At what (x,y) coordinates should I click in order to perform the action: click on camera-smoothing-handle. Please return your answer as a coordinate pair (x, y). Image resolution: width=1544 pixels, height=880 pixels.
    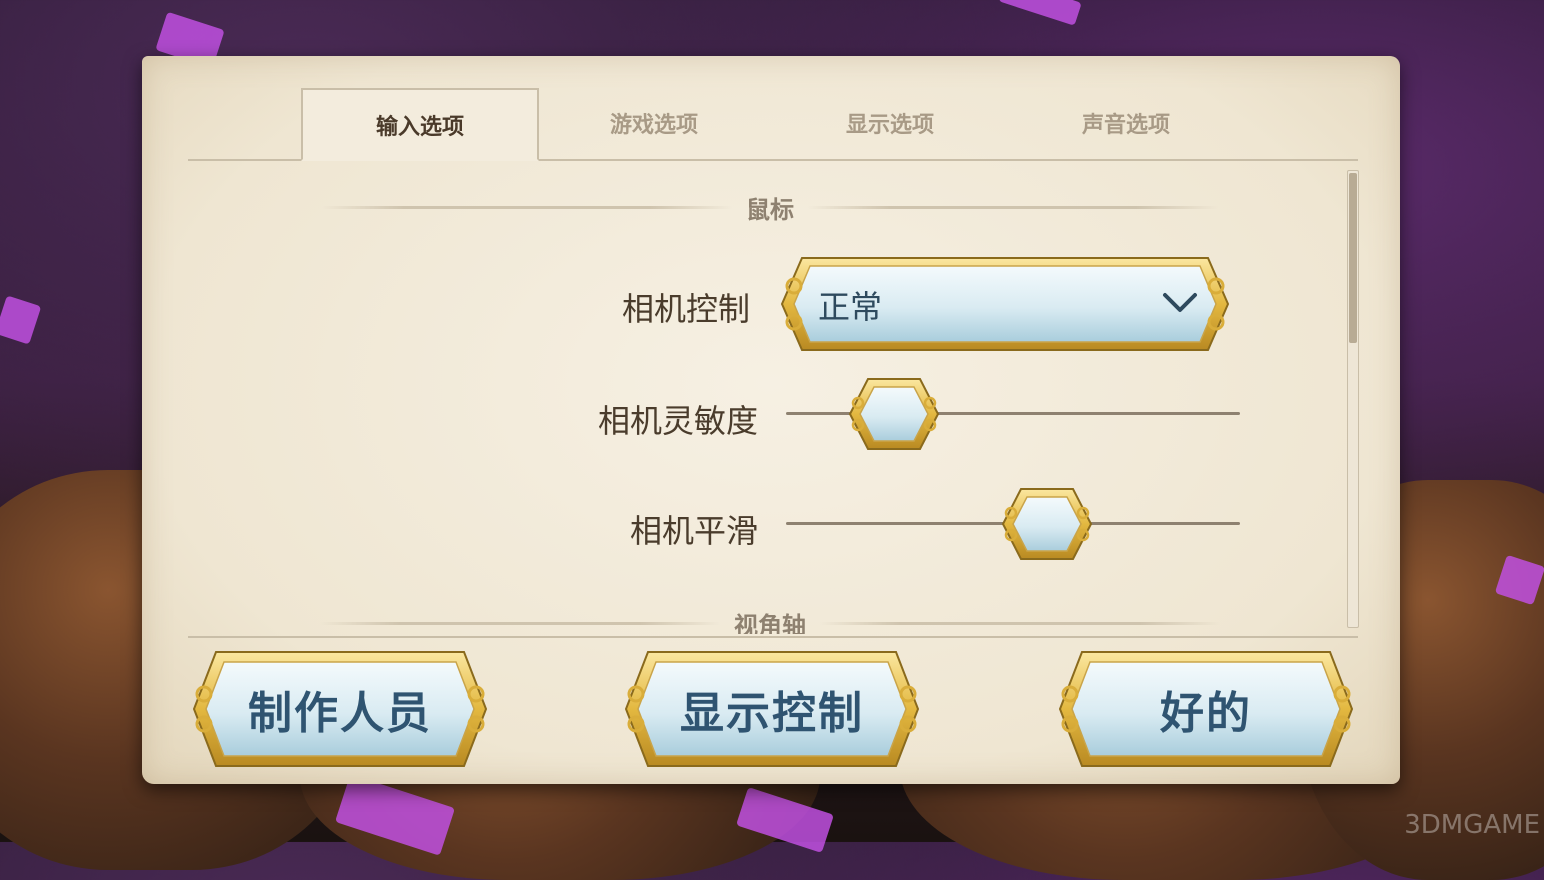
    Looking at the image, I should click on (1047, 524).